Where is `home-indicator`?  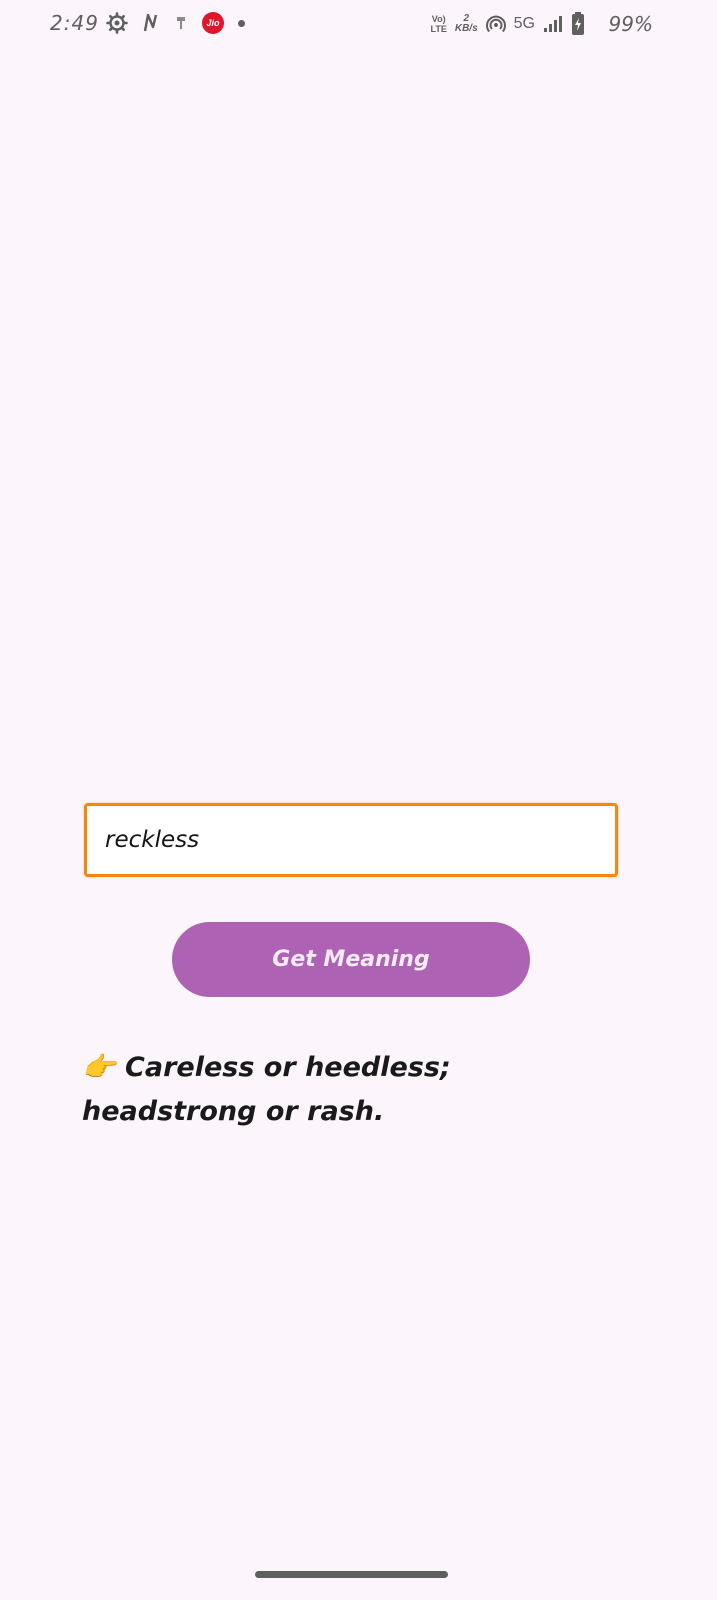
home-indicator is located at coordinates (351, 1574).